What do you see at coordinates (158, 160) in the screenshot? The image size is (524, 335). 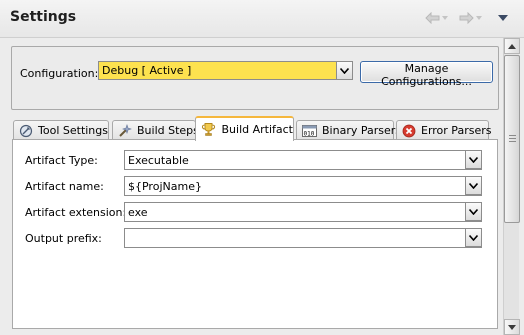 I see `artifact-type-value: Executable` at bounding box center [158, 160].